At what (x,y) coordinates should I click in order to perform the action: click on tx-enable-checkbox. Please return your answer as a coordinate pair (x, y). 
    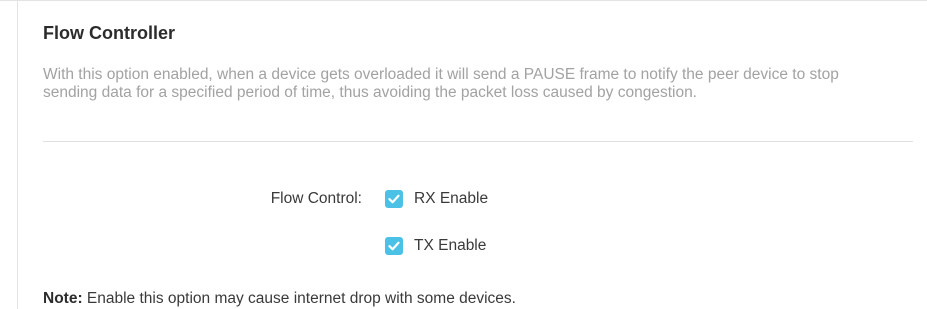
    Looking at the image, I should click on (394, 246).